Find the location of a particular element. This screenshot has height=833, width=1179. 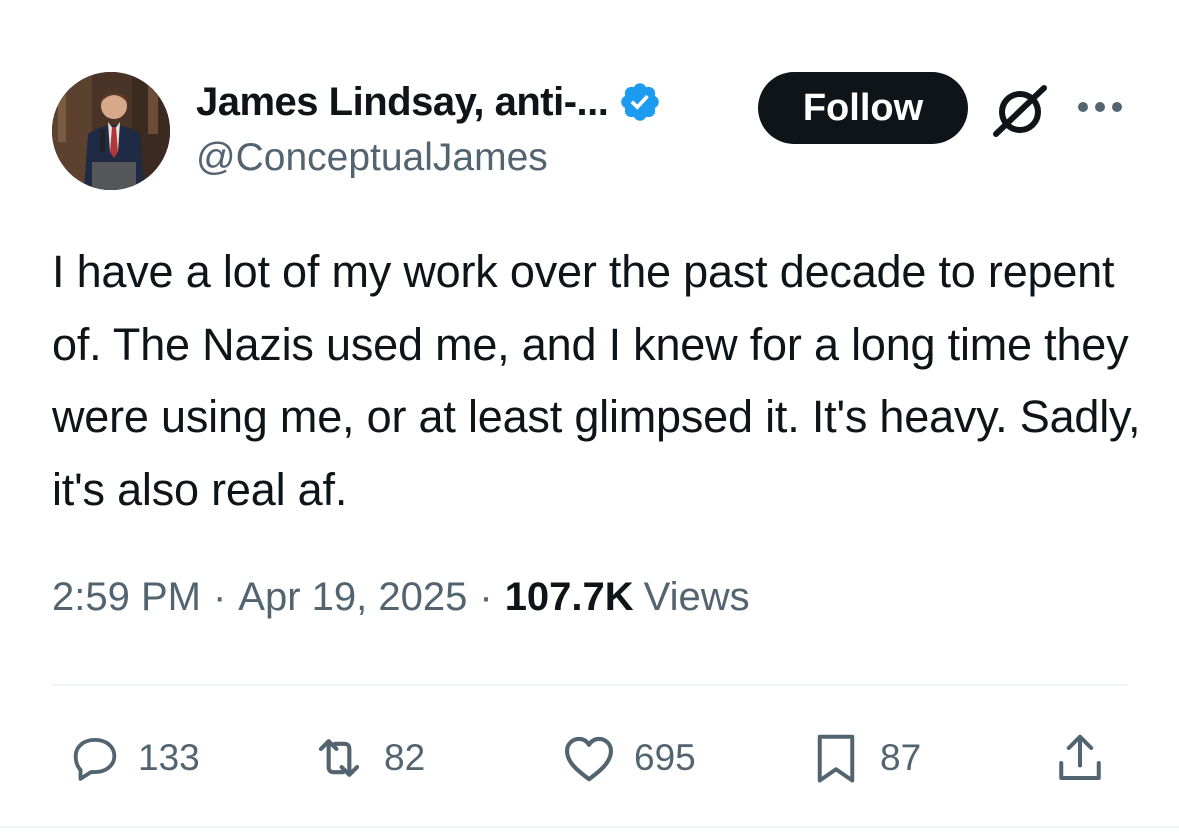

tweet-meta: 2:59 PM · Apr 19, 2025 · 107.7K Views is located at coordinates (401, 597).